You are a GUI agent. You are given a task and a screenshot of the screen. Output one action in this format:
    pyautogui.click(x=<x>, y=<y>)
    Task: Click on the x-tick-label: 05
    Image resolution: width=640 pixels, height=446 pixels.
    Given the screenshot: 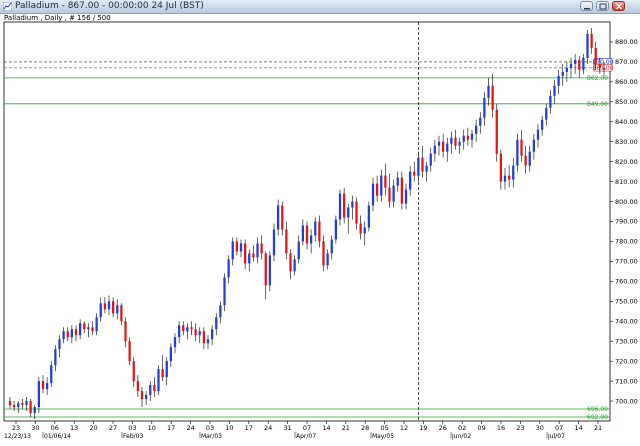 What is the action you would take?
    pyautogui.click(x=384, y=428)
    